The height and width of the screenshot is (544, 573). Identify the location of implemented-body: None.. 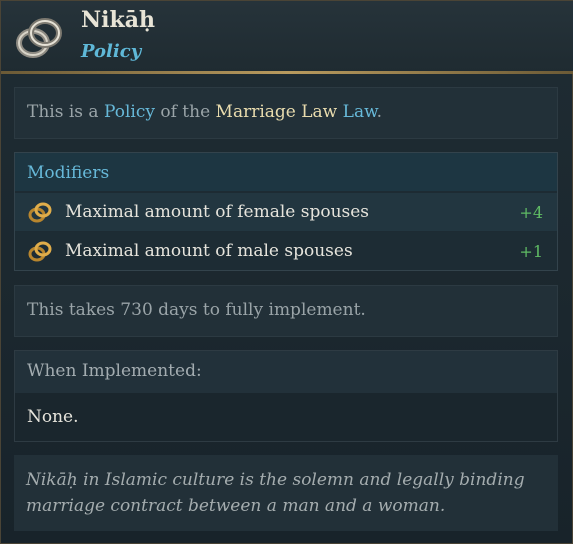
(53, 417).